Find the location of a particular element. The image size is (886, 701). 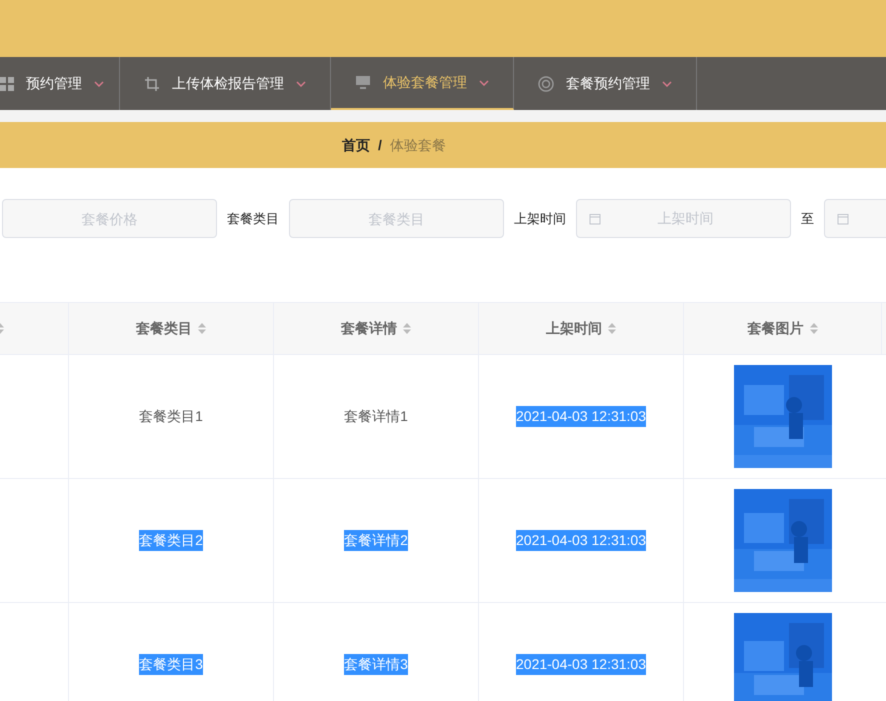

filter-label: 上架时间 is located at coordinates (540, 219).